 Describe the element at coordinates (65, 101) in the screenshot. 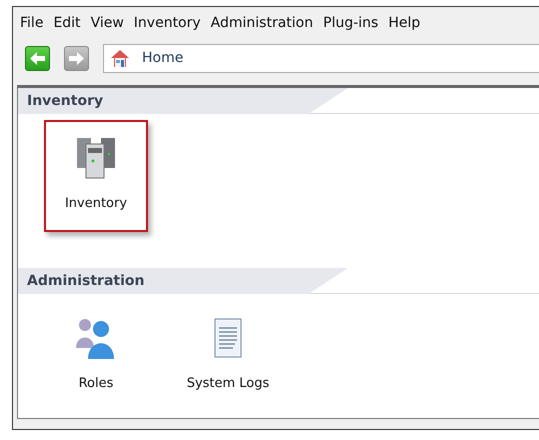

I see `section-title: Inventory` at that location.